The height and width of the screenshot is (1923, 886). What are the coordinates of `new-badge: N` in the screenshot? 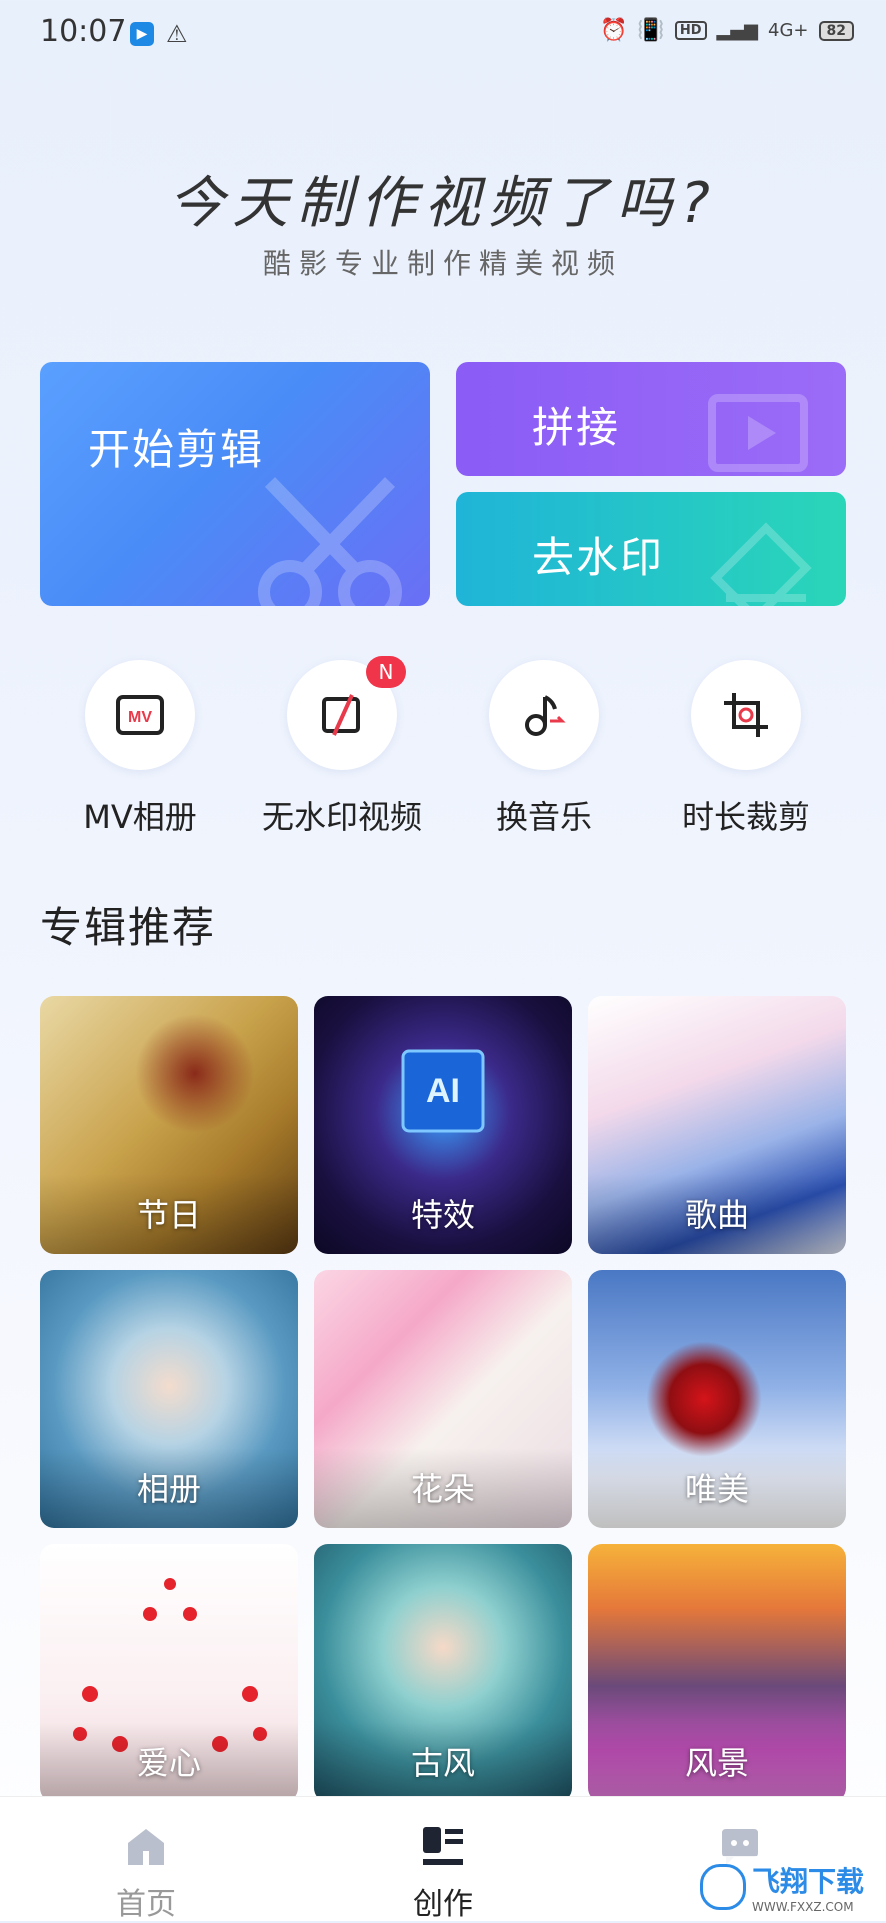 It's located at (386, 672).